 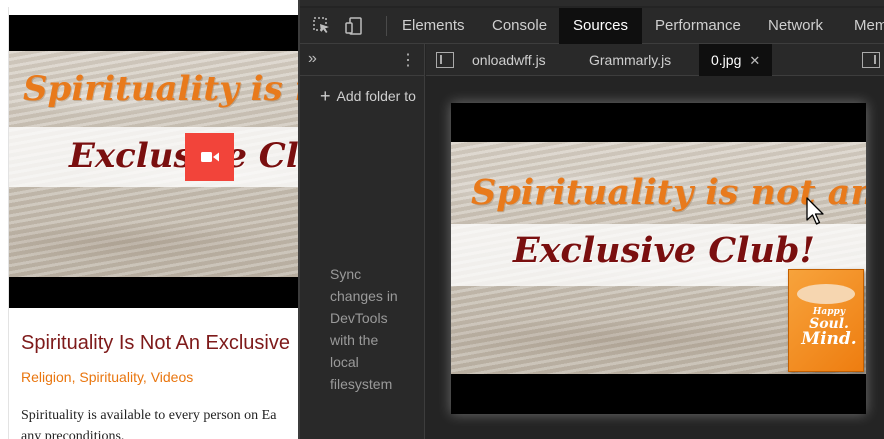 I want to click on video-letterbox-top, so click(x=154, y=33).